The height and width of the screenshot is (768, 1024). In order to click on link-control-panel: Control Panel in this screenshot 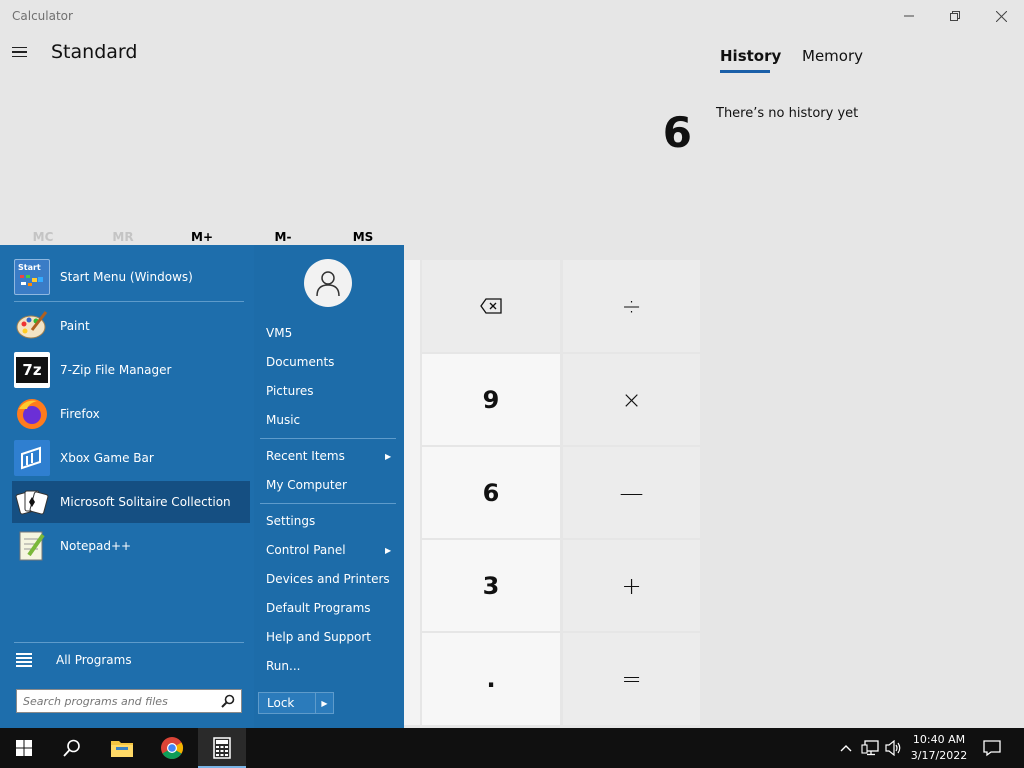, I will do `click(306, 550)`.